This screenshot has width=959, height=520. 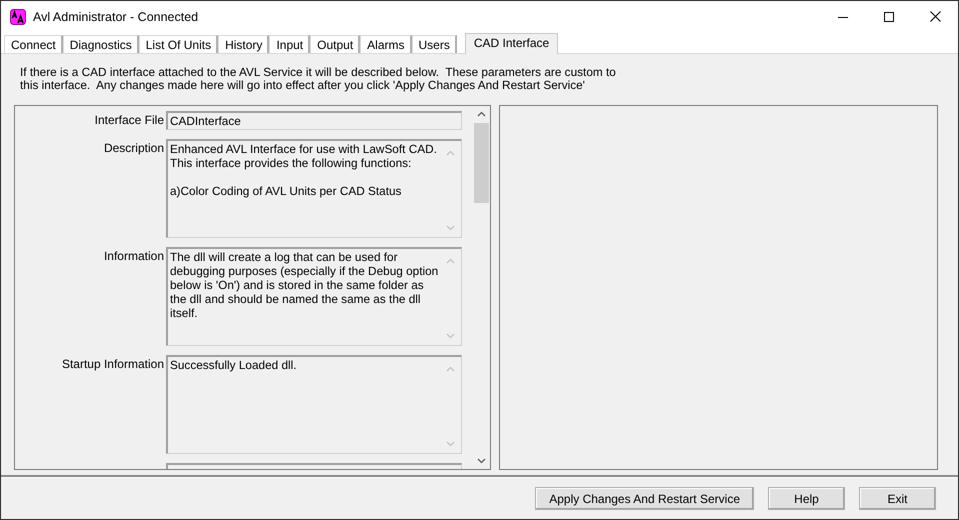 I want to click on field-label: Interface File, so click(x=129, y=119).